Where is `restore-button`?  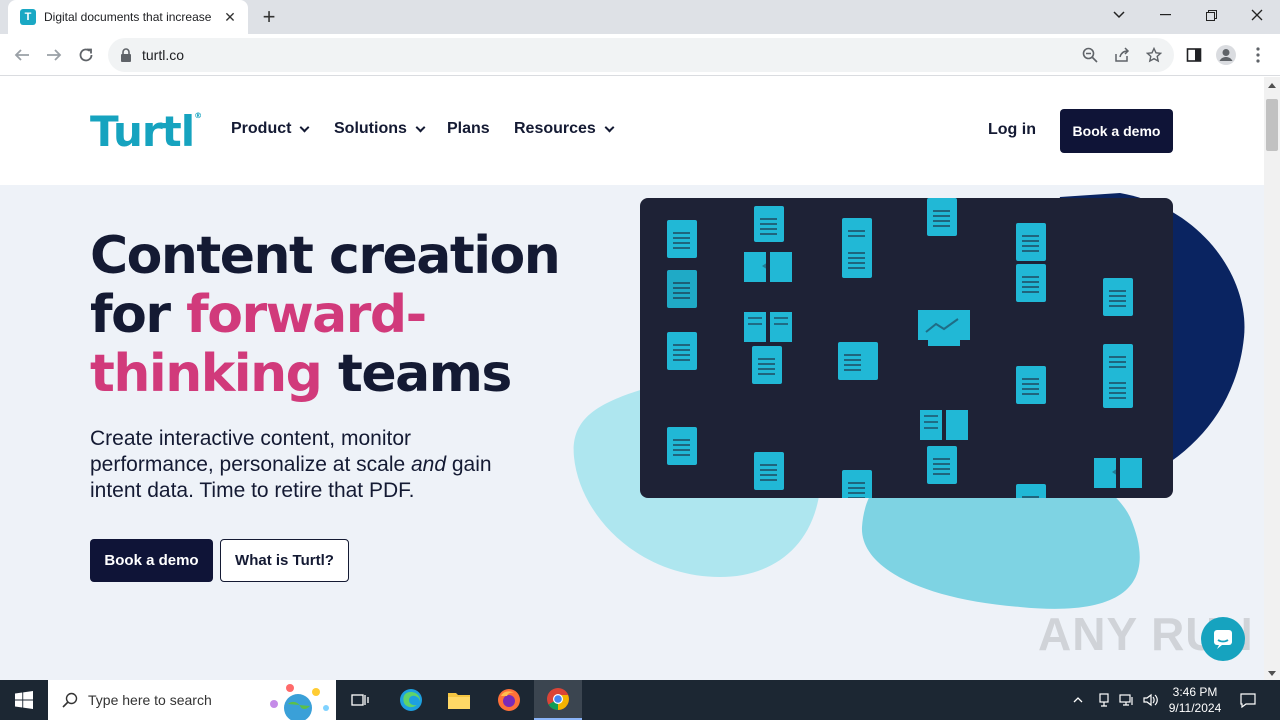
restore-button is located at coordinates (1211, 15).